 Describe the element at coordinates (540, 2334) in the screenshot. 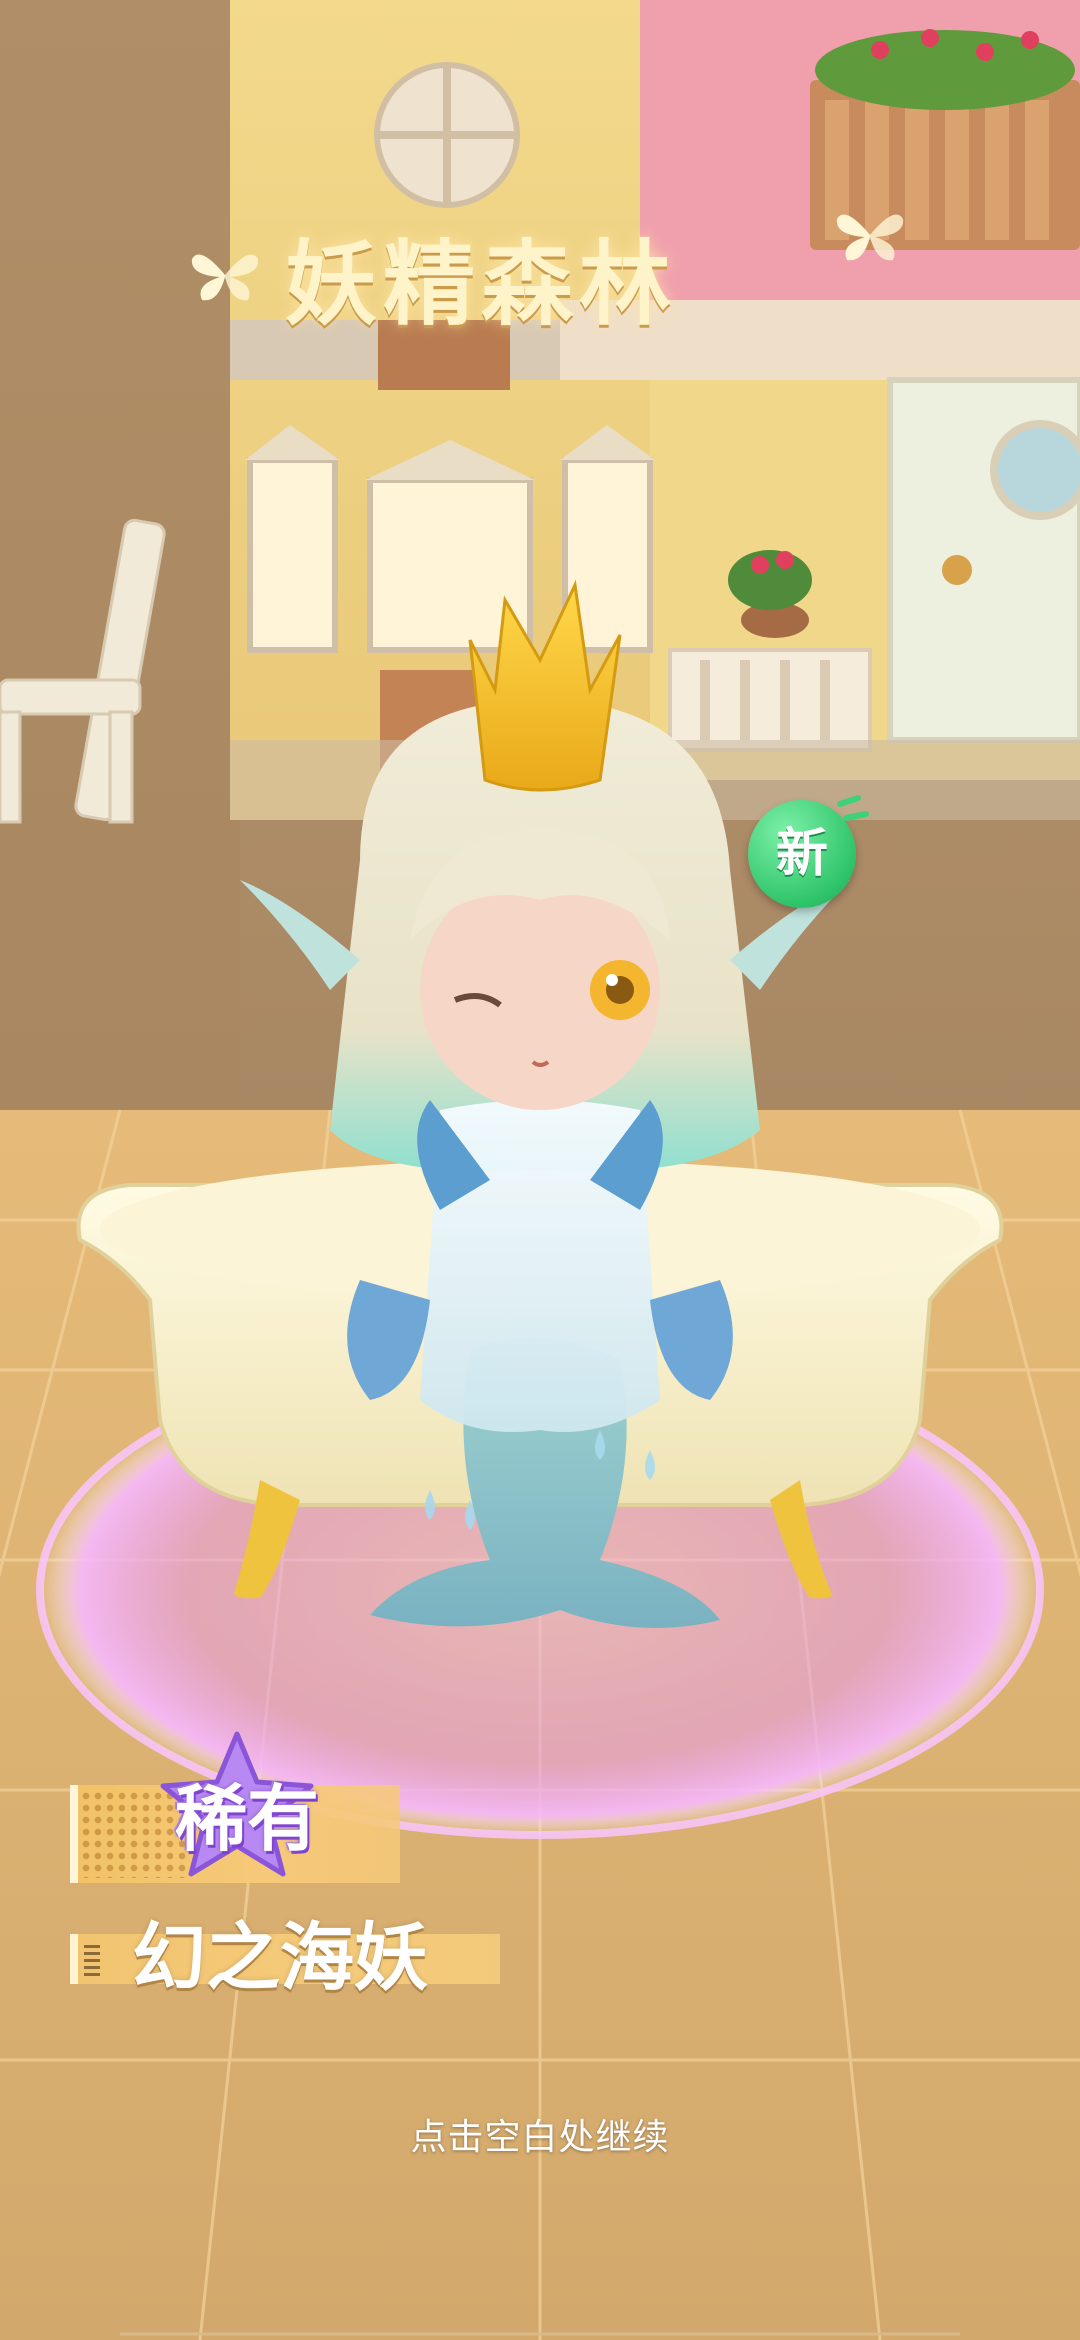

I see `home-indicator` at that location.